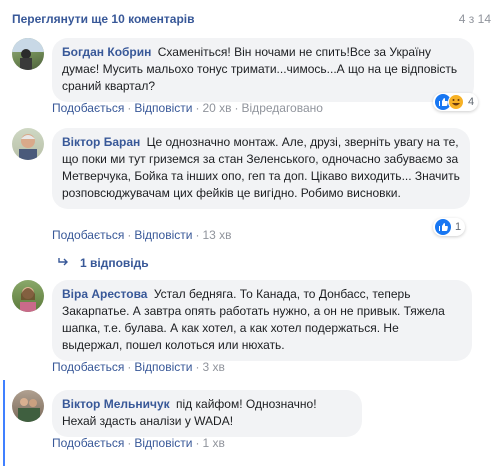 This screenshot has height=466, width=503. I want to click on view-replies-link: 1 відповідь, so click(103, 263).